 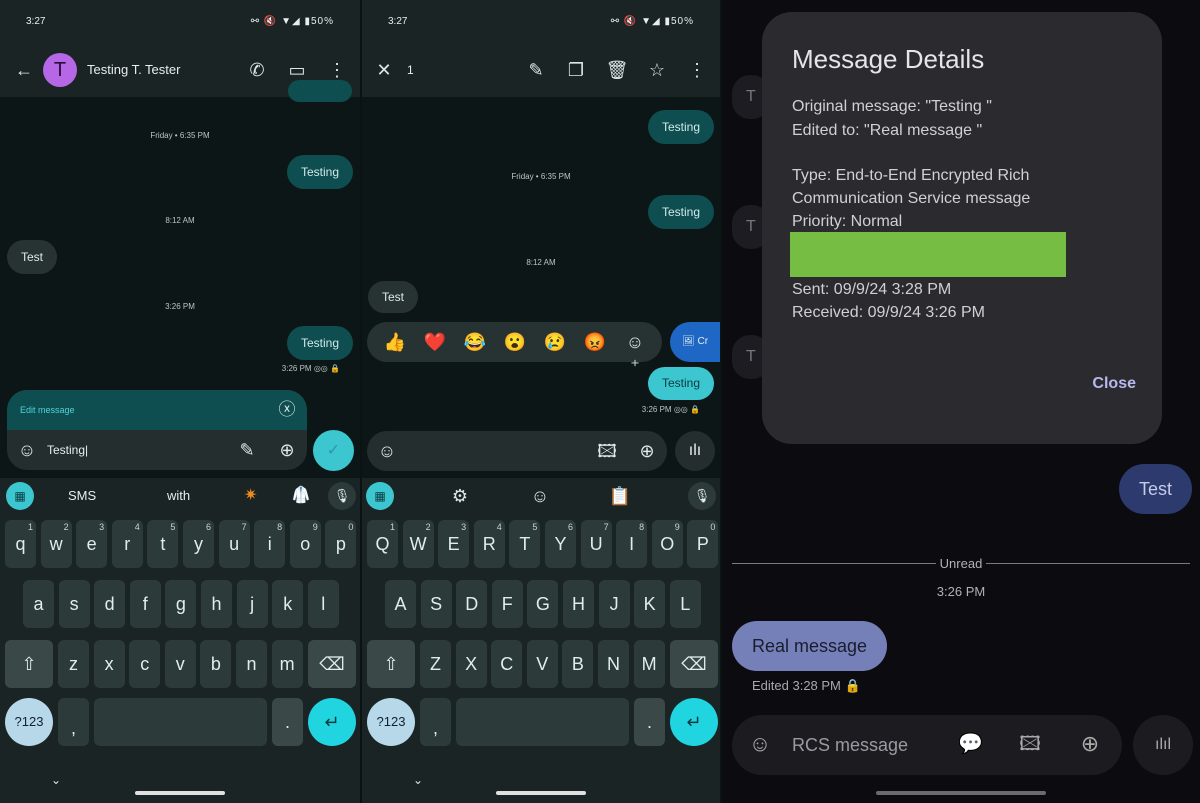 What do you see at coordinates (489, 544) in the screenshot?
I see `key-r: R4` at bounding box center [489, 544].